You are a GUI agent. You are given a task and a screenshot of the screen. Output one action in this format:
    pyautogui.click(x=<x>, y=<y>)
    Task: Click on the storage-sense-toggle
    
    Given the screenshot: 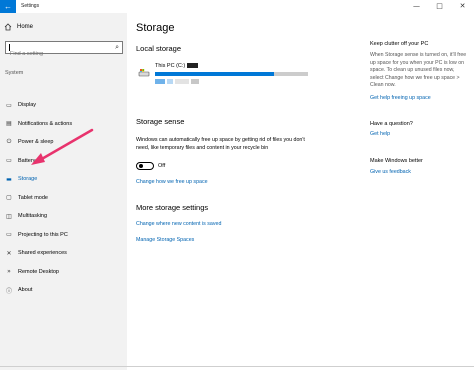 What is the action you would take?
    pyautogui.click(x=145, y=166)
    